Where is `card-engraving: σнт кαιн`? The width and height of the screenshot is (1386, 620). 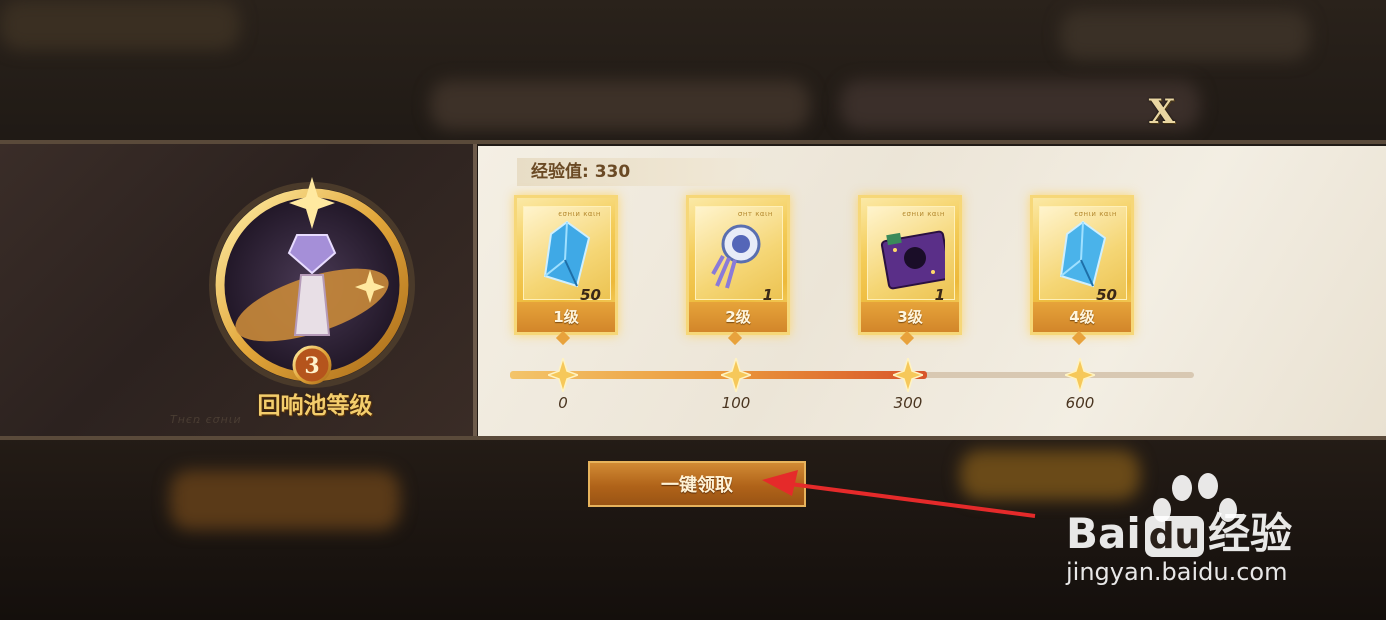
card-engraving: σнт кαιн is located at coordinates (755, 214).